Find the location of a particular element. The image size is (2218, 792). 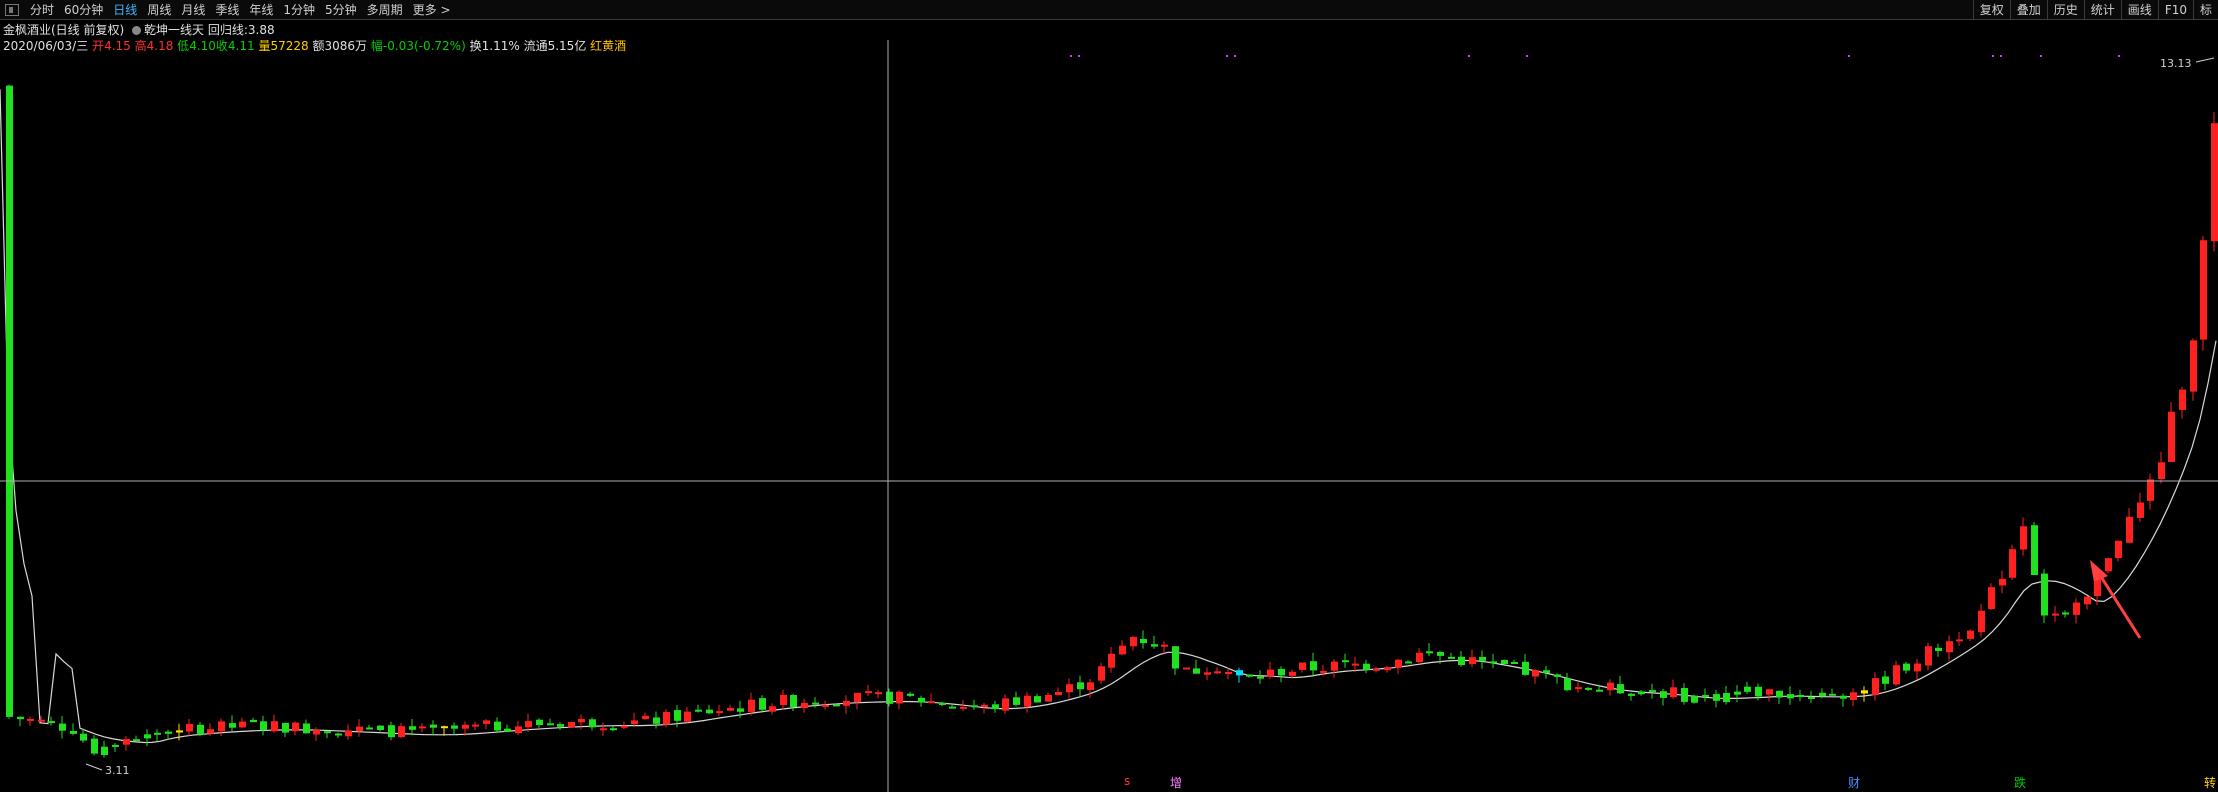

min-price-label: 3.11 is located at coordinates (117, 770).